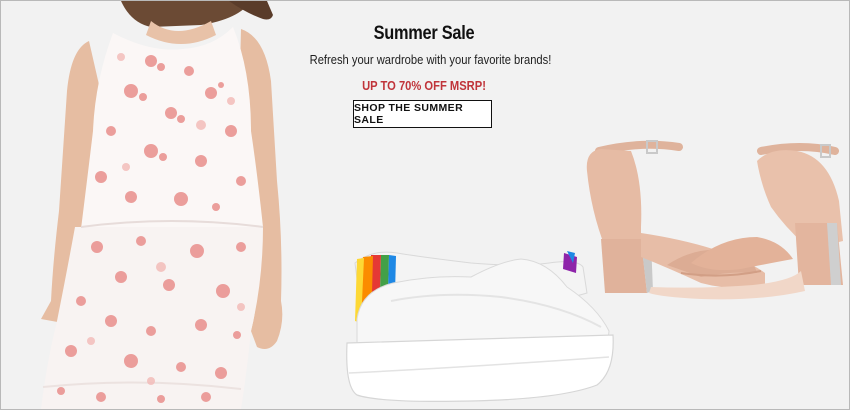 The height and width of the screenshot is (410, 850). Describe the element at coordinates (480, 326) in the screenshot. I see `white-sneaker-image` at that location.